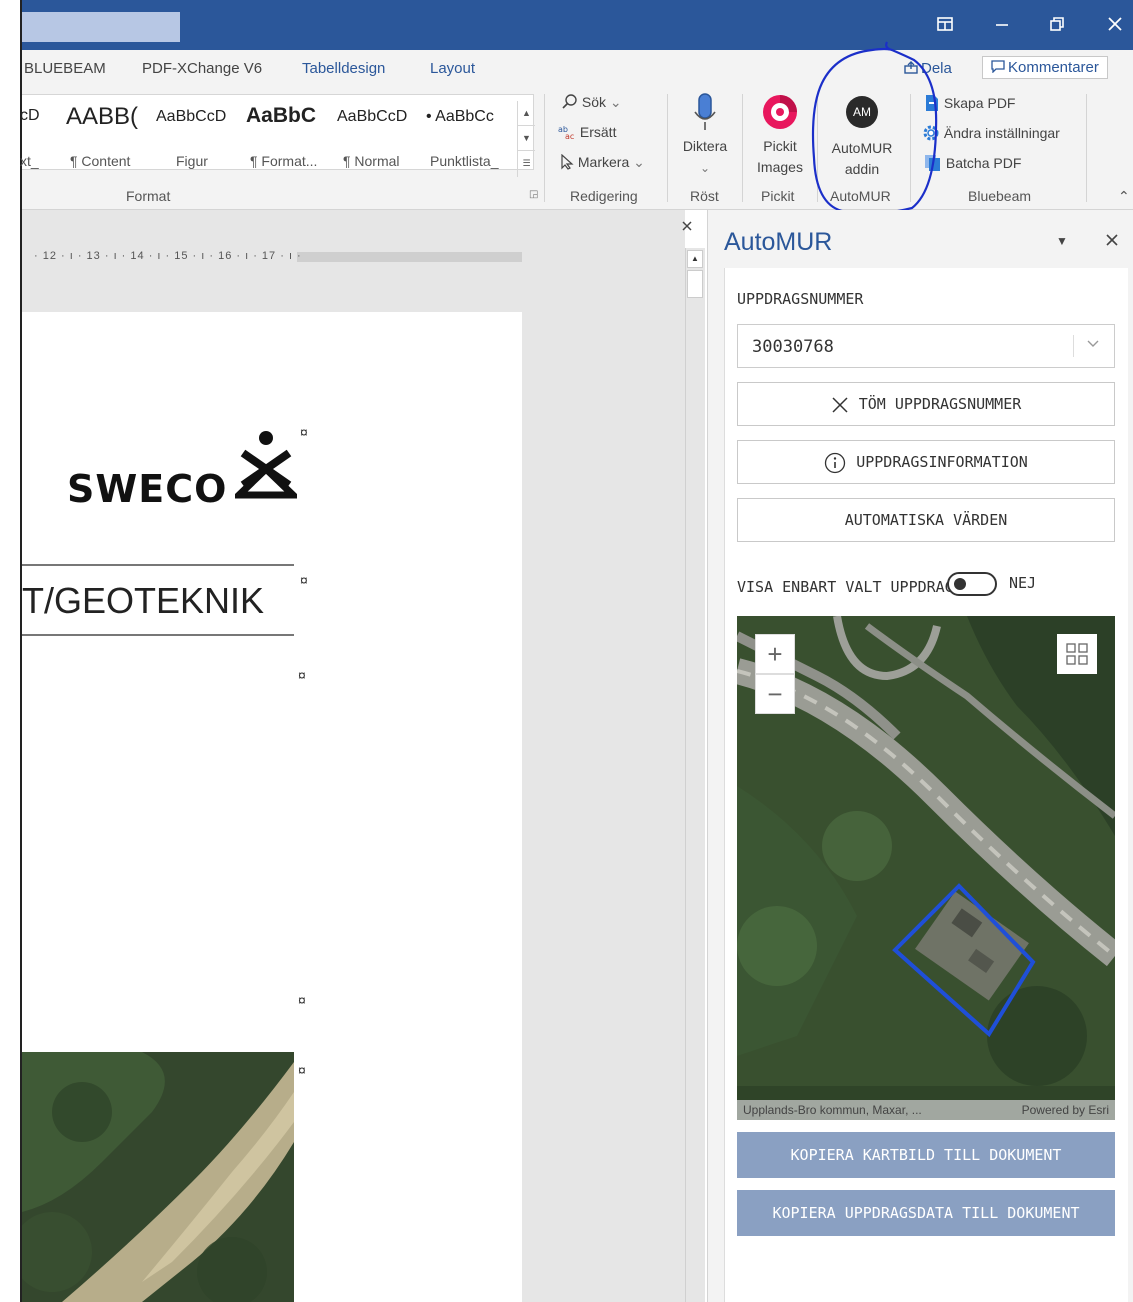 Image resolution: width=1133 pixels, height=1302 pixels. What do you see at coordinates (695, 259) in the screenshot?
I see `scroll-up-icon: ▲` at bounding box center [695, 259].